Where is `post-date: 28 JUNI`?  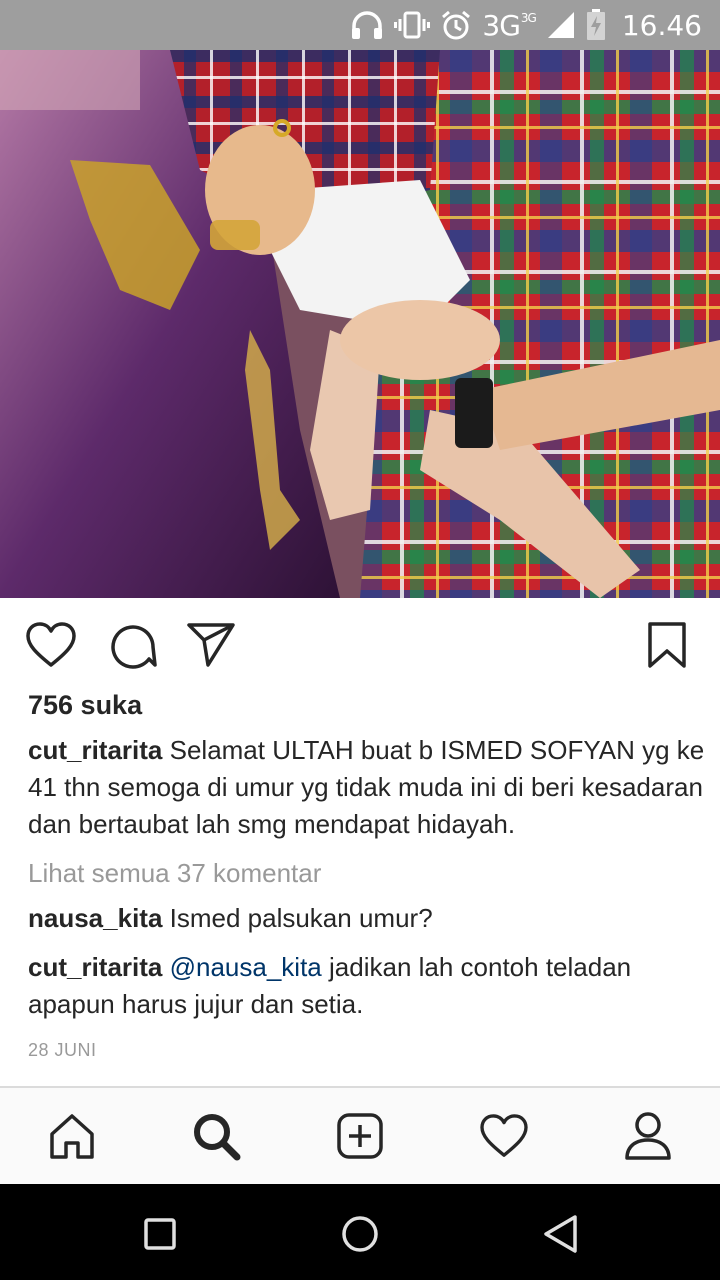 post-date: 28 JUNI is located at coordinates (62, 1050).